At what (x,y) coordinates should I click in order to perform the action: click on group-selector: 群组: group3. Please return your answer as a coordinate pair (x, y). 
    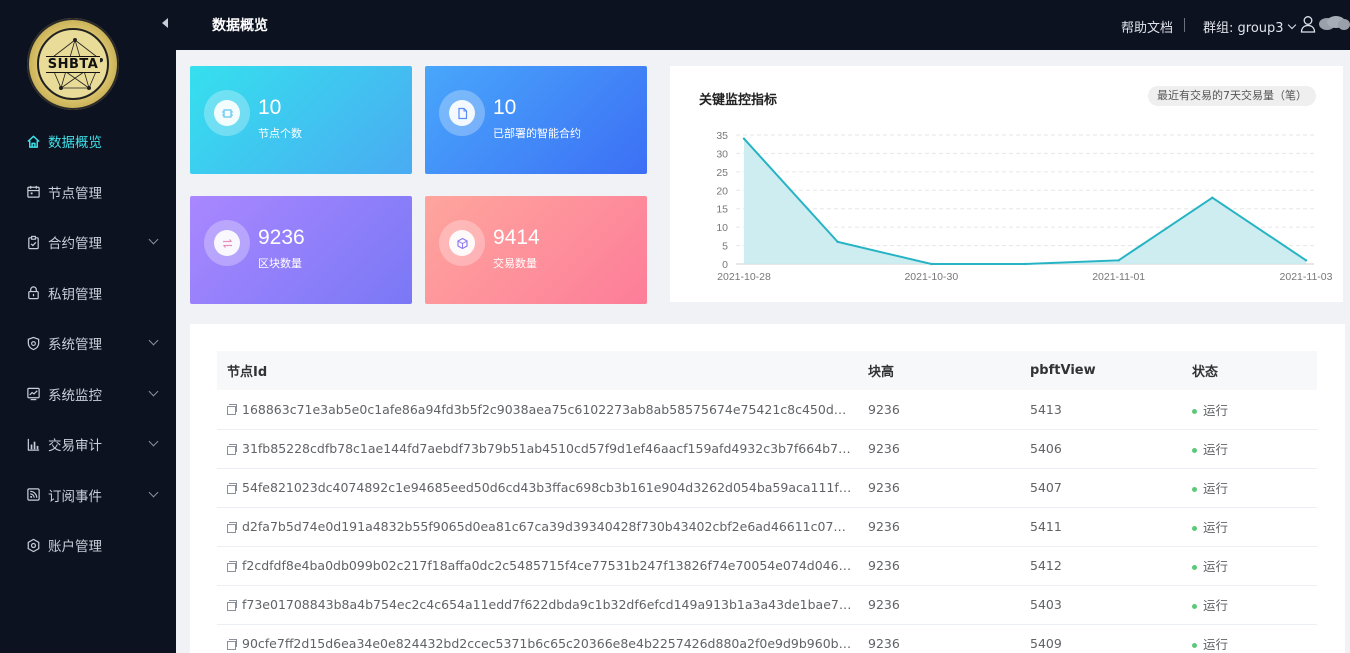
    Looking at the image, I should click on (1249, 26).